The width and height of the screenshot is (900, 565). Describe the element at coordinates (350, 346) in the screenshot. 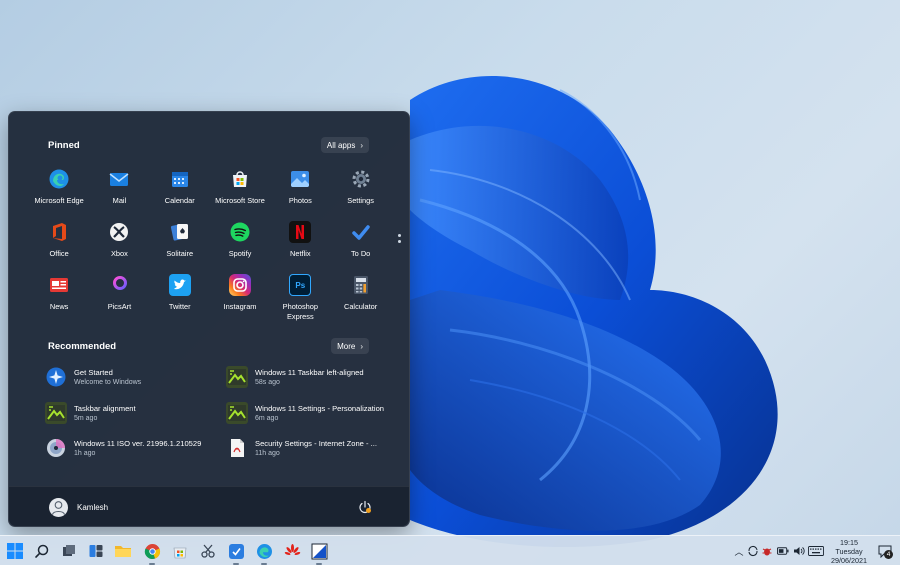

I see `more-button: More ›` at that location.